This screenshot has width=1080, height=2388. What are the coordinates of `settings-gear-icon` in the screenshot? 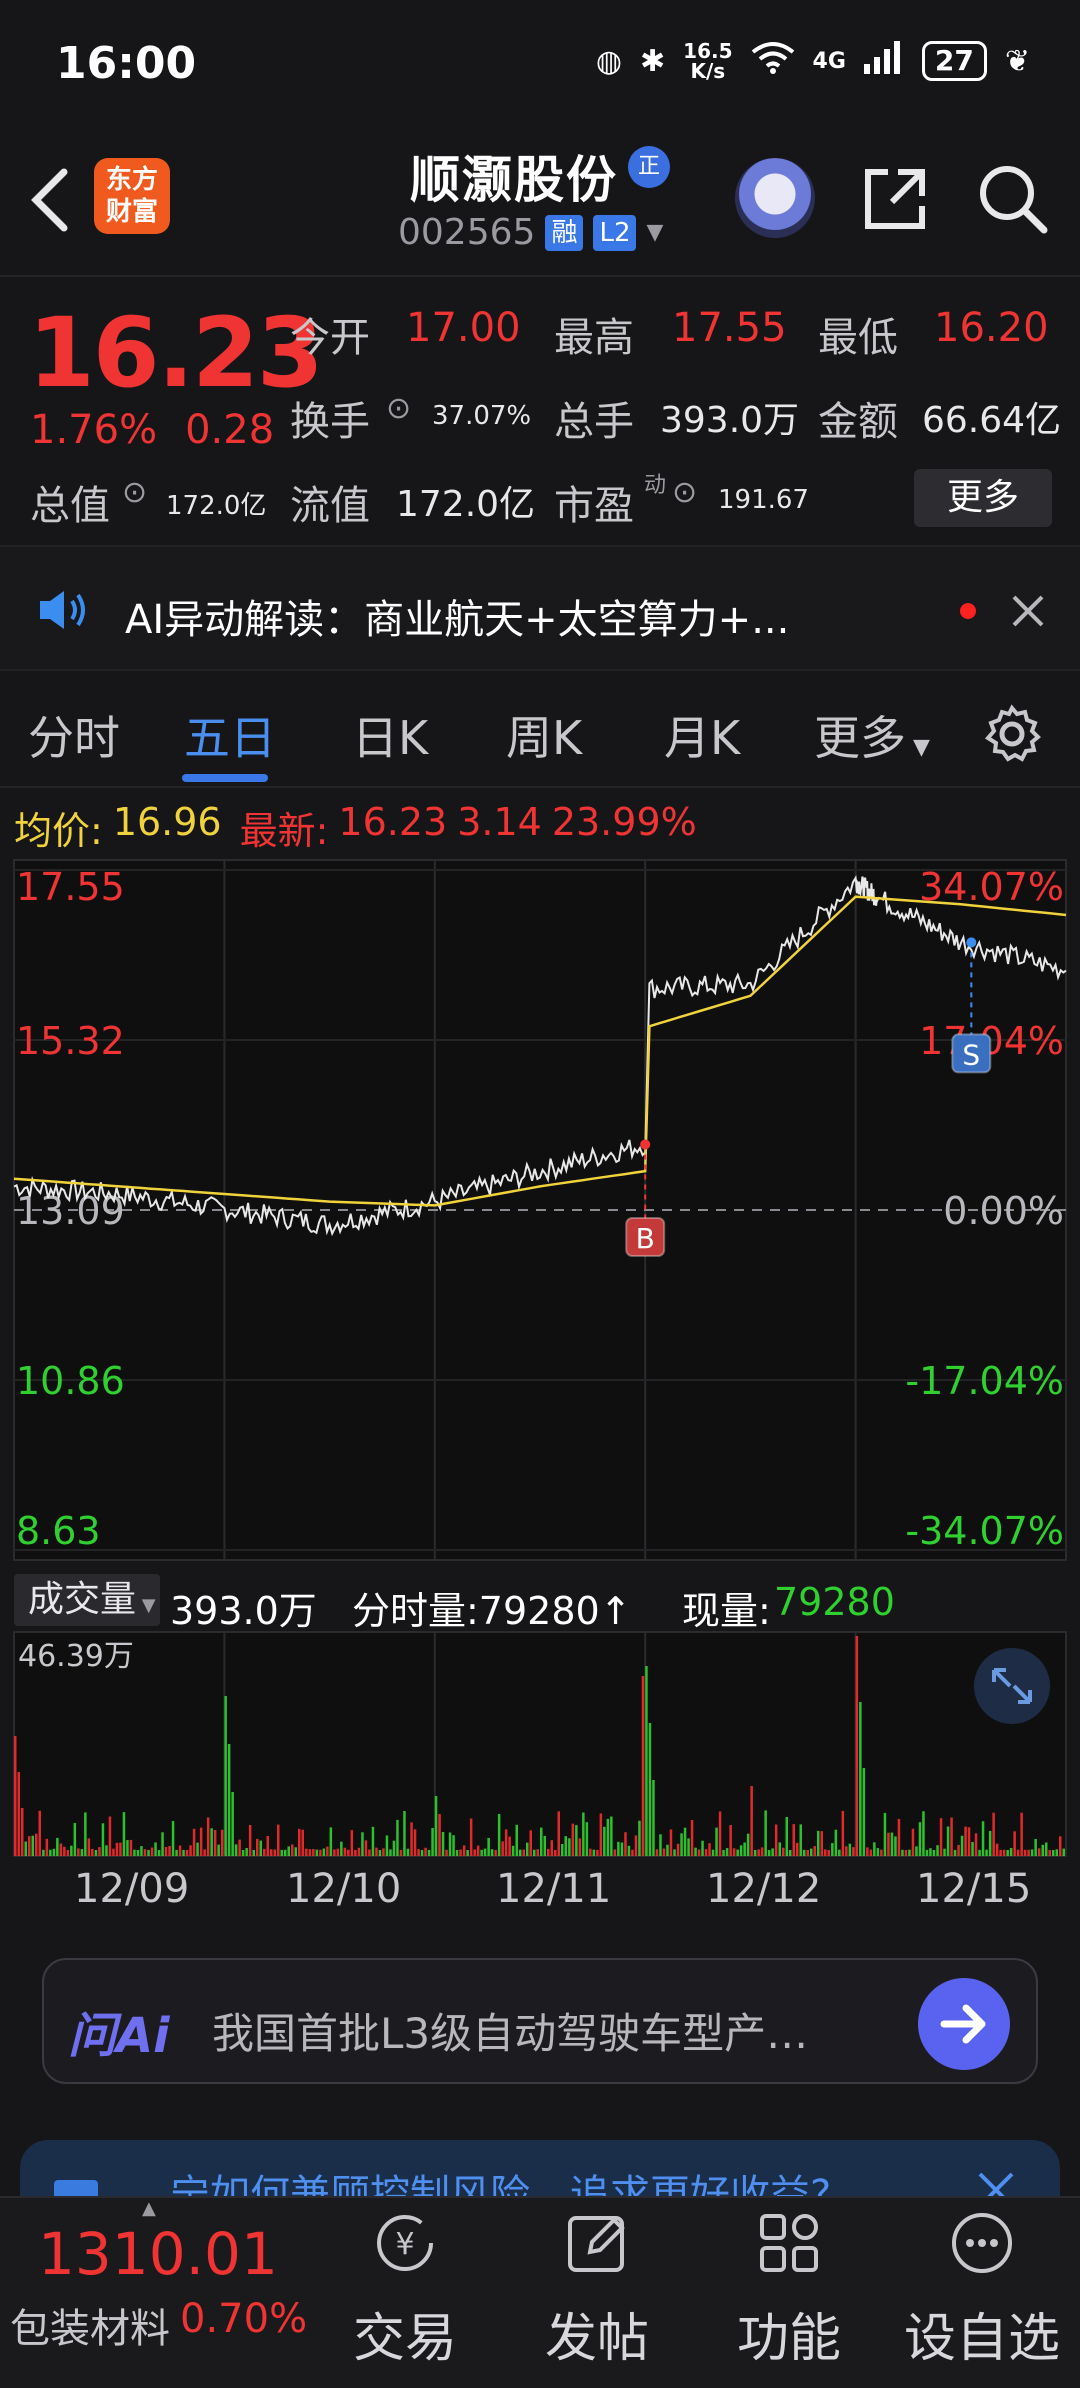 It's located at (1012, 734).